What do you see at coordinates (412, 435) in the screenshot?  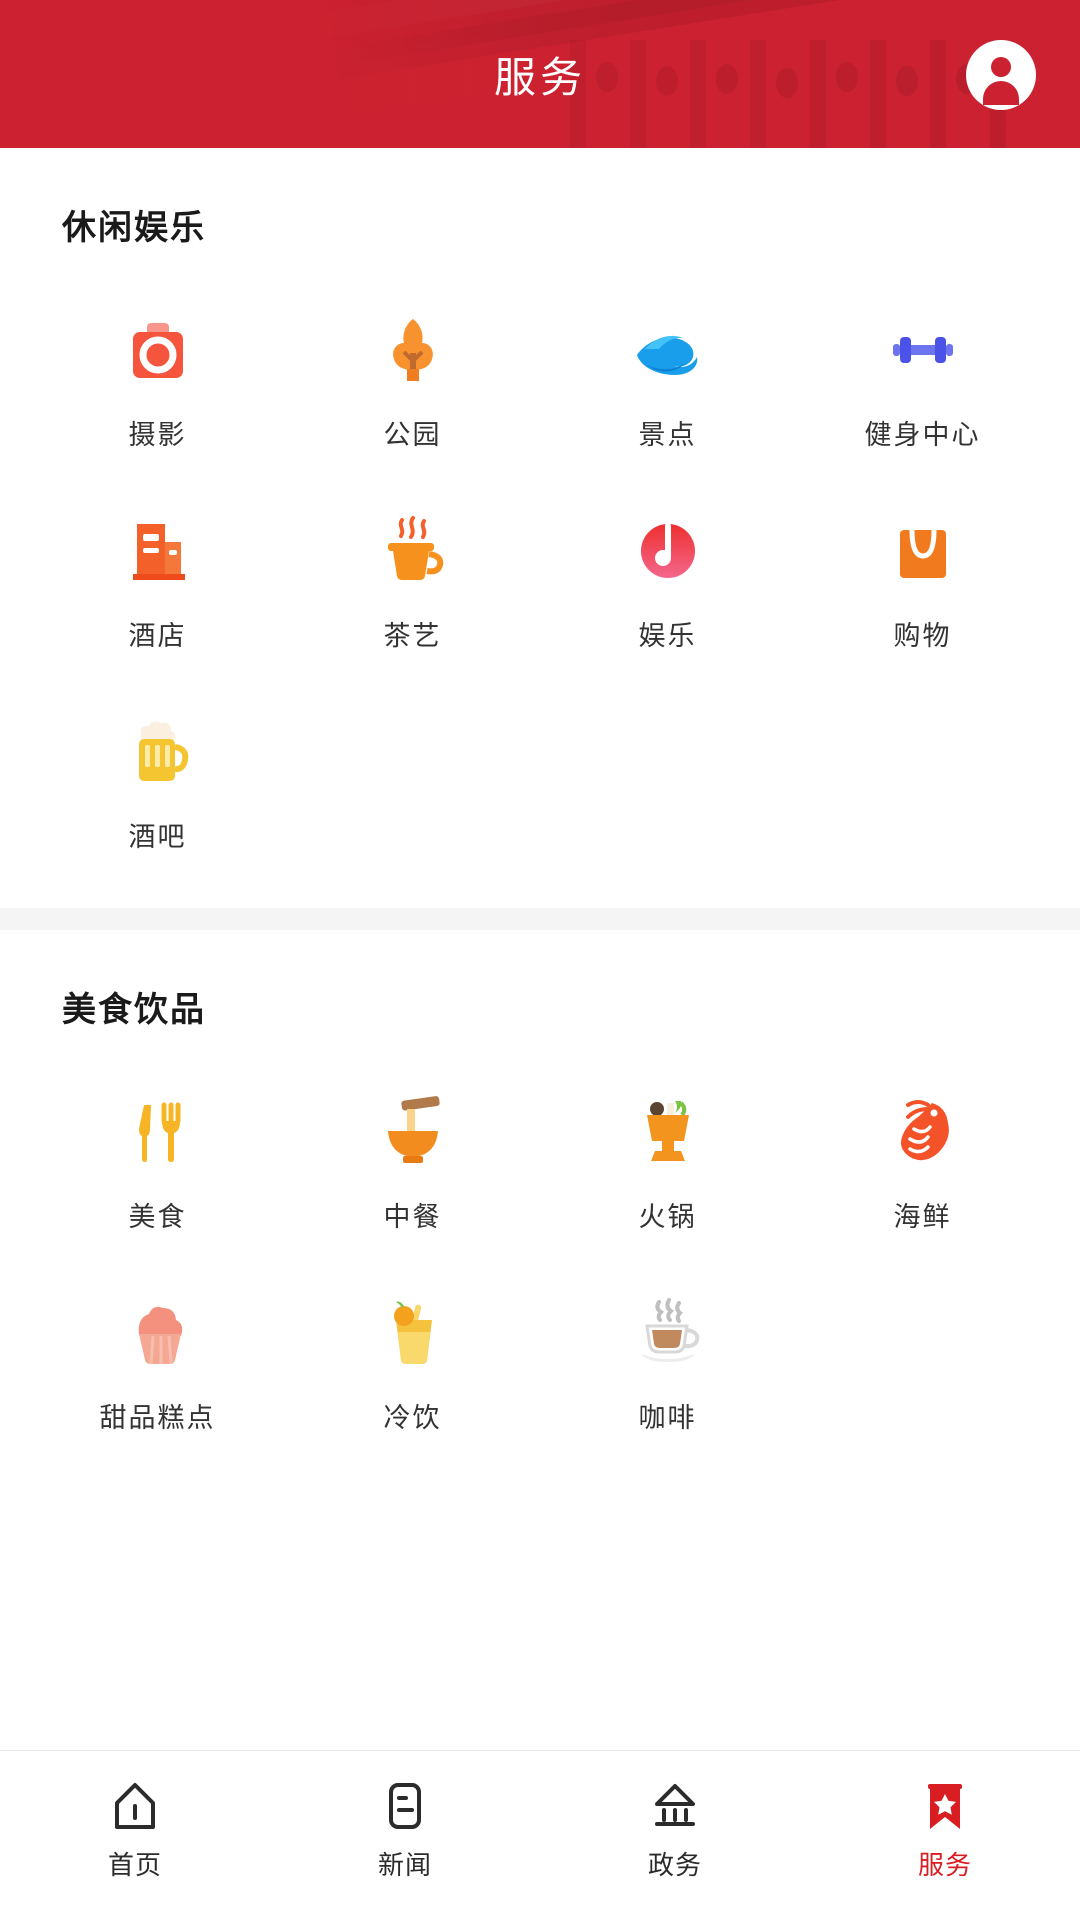 I see `service-item-label: 公园` at bounding box center [412, 435].